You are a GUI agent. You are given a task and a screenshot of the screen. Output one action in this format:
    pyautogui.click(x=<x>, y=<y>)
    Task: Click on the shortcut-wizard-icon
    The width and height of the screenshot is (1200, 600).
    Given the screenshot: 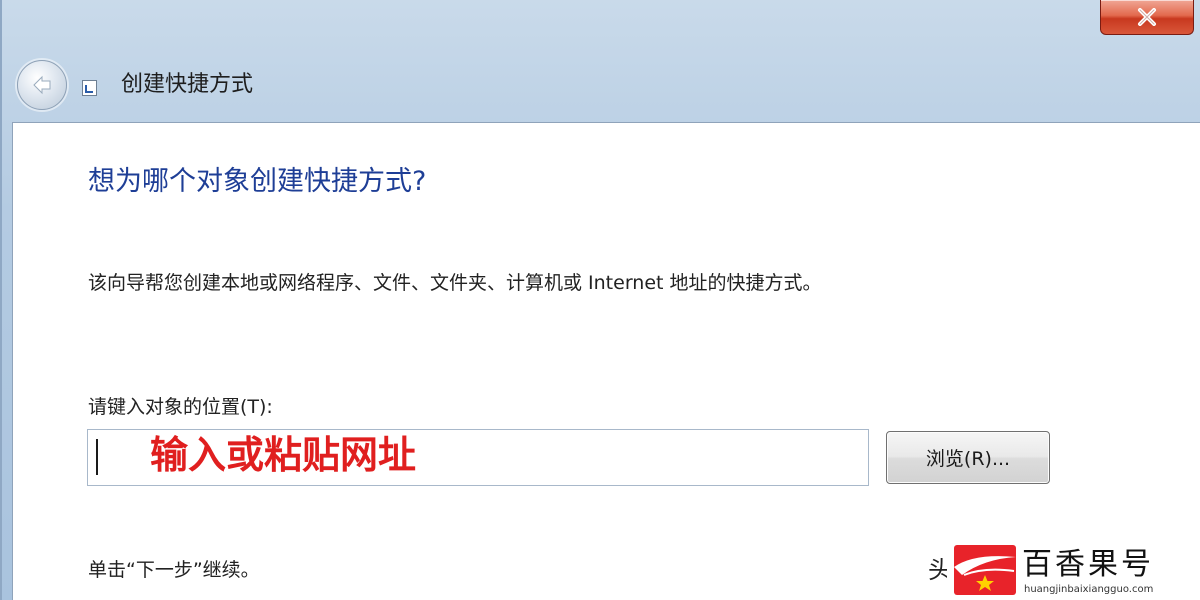 What is the action you would take?
    pyautogui.click(x=89, y=88)
    